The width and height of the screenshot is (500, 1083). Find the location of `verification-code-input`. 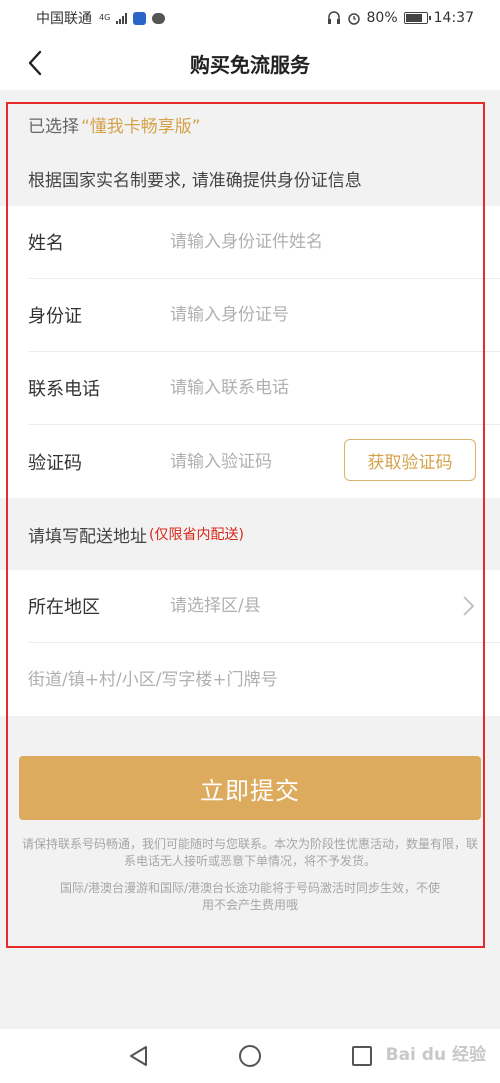

verification-code-input is located at coordinates (255, 461).